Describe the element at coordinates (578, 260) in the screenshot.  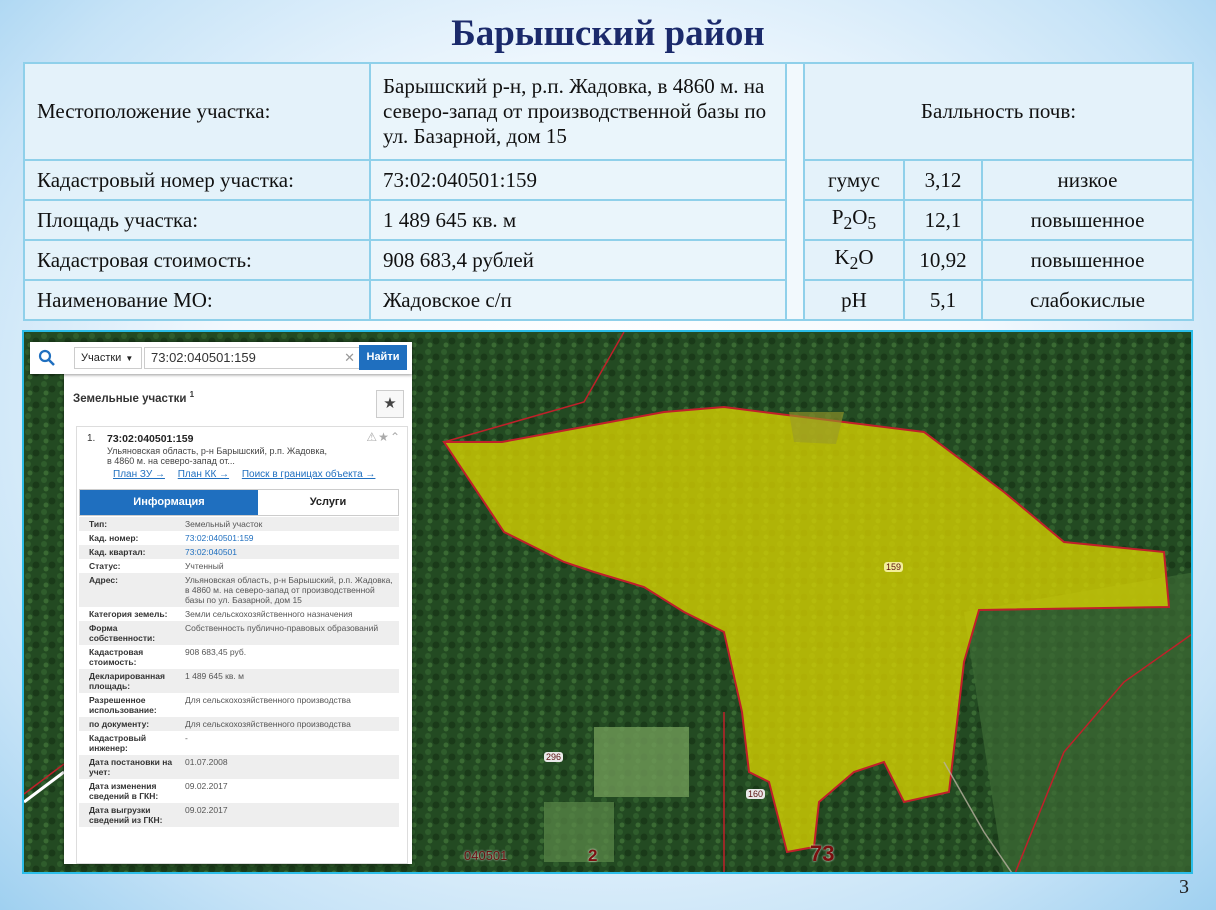
I see `cost-value: 908 683,4 рублей` at that location.